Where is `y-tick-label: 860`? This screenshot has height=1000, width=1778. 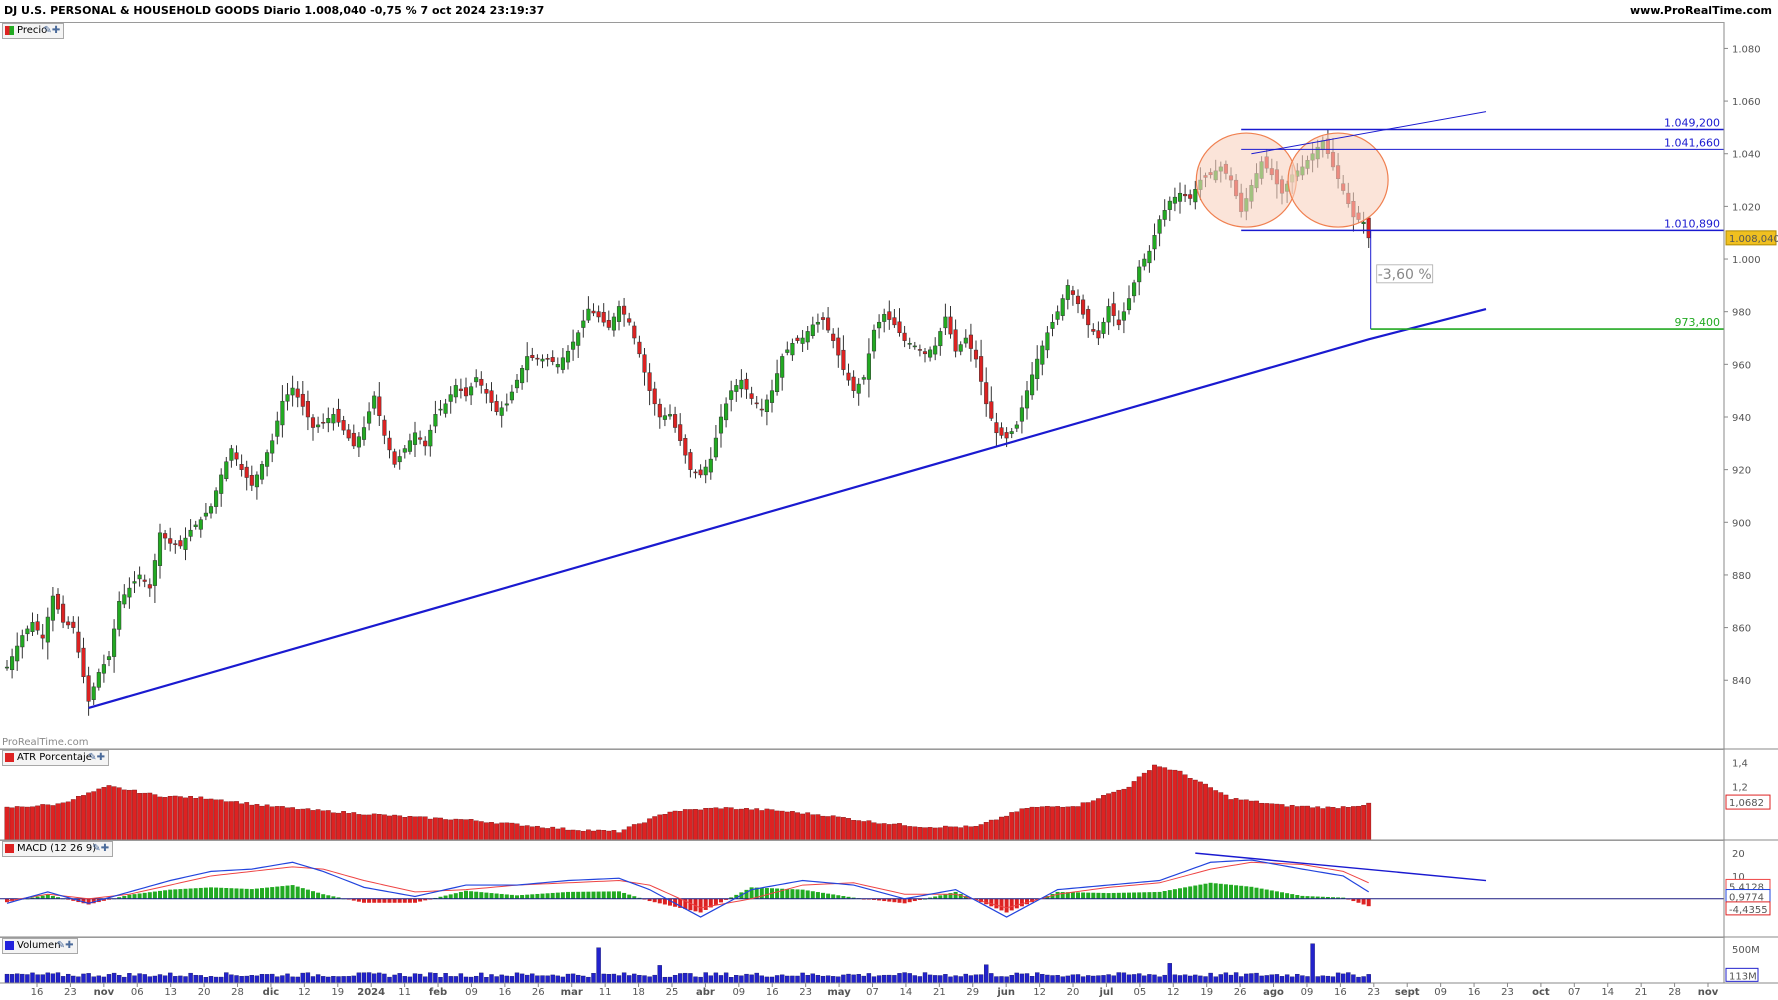 y-tick-label: 860 is located at coordinates (1741, 629).